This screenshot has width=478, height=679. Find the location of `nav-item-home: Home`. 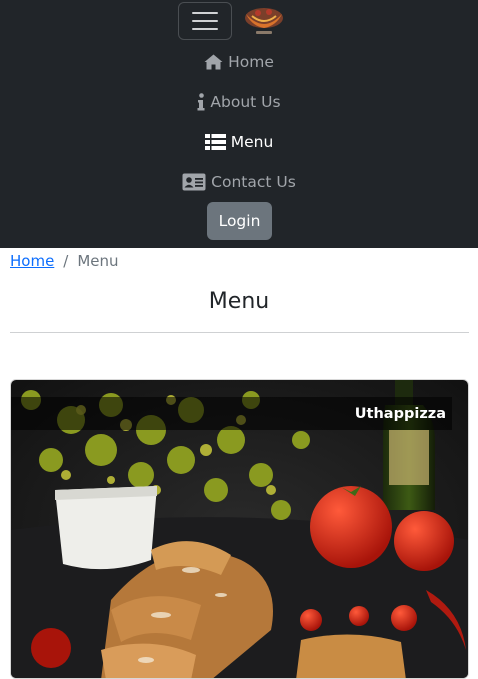

nav-item-home: Home is located at coordinates (239, 62).